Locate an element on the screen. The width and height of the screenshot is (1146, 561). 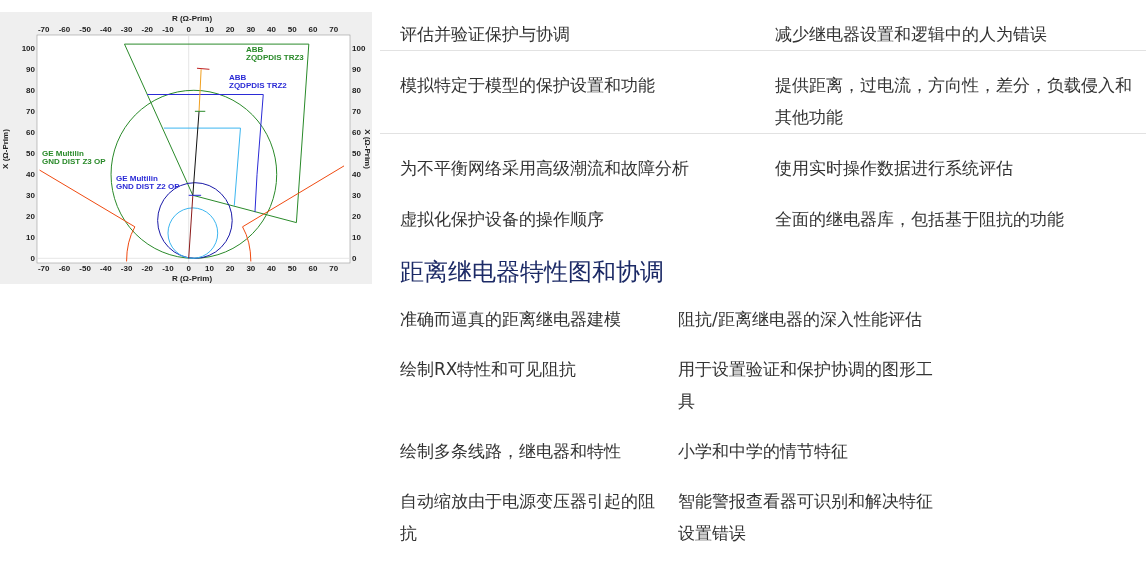
feature-text: 用于设置验证和保护协调的图形工具 is located at coordinates (806, 385).